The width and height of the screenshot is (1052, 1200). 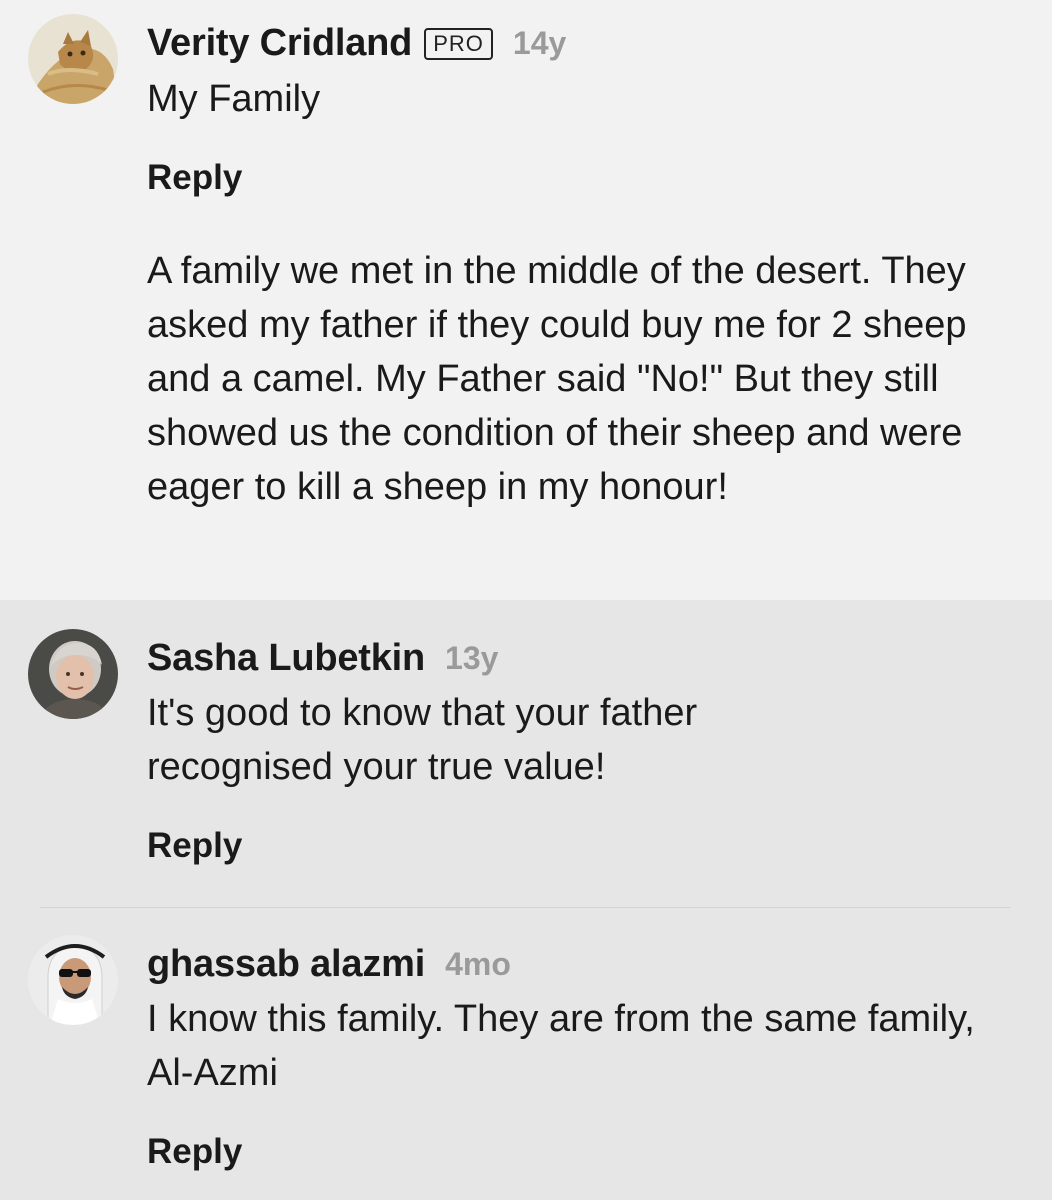 I want to click on comment-divider, so click(x=525, y=907).